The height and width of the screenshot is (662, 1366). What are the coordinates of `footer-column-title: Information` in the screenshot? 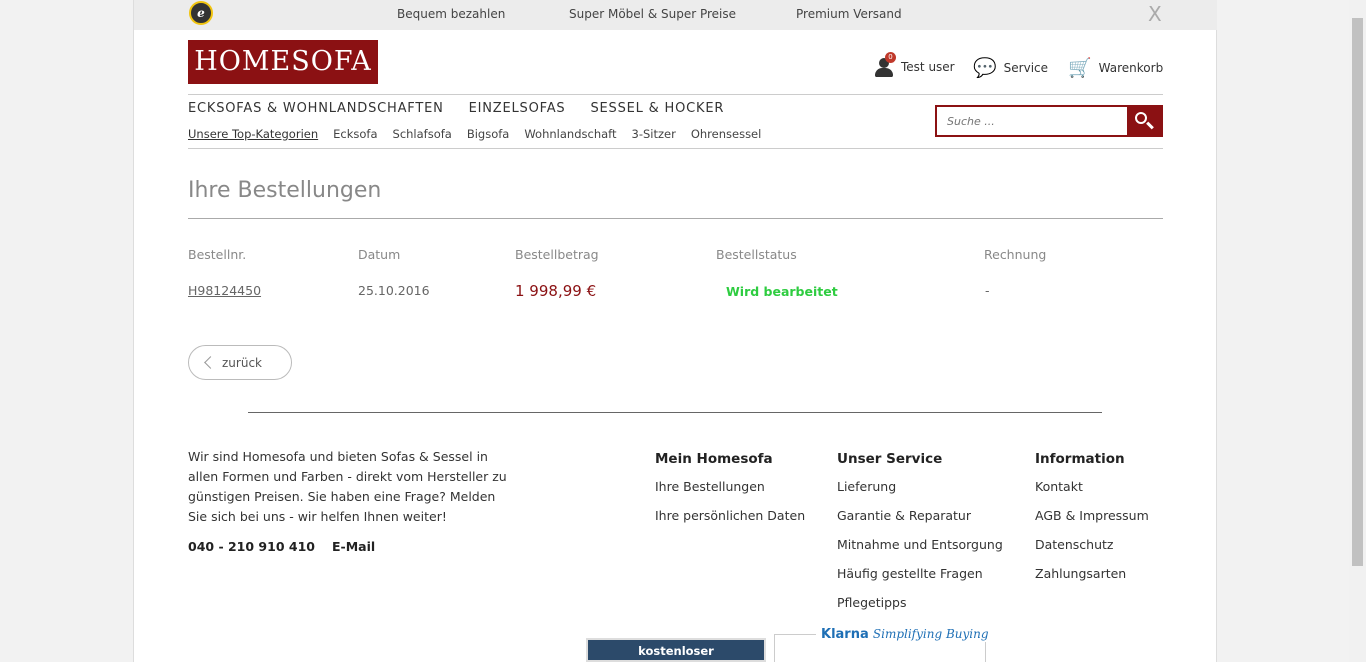 It's located at (1080, 459).